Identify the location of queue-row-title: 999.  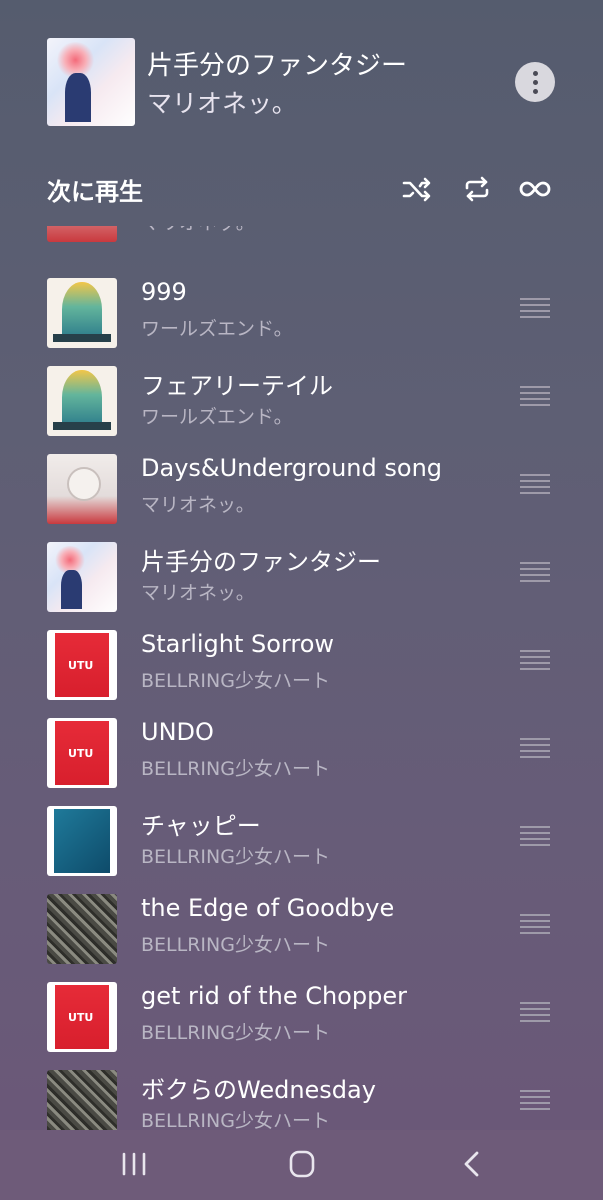
(164, 292).